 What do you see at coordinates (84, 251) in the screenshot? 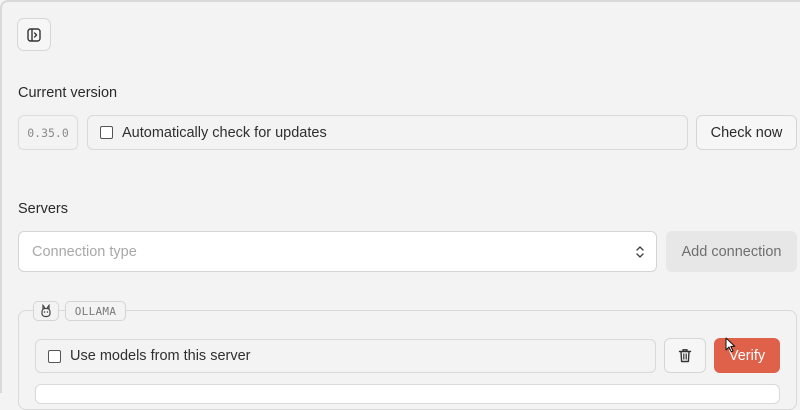
I see `connection-type-placeholder: Connection type` at bounding box center [84, 251].